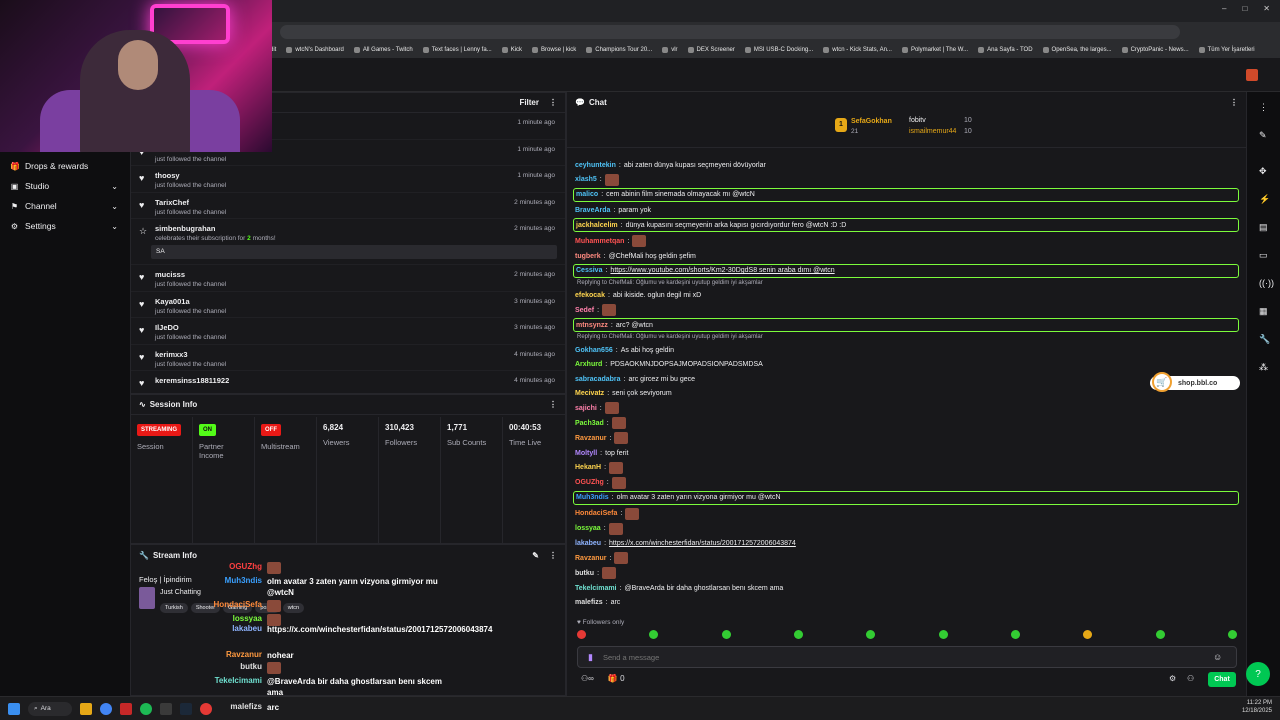 The height and width of the screenshot is (720, 1280). Describe the element at coordinates (315, 50) in the screenshot. I see `bookmark-item: wtcN's Dashboard` at that location.